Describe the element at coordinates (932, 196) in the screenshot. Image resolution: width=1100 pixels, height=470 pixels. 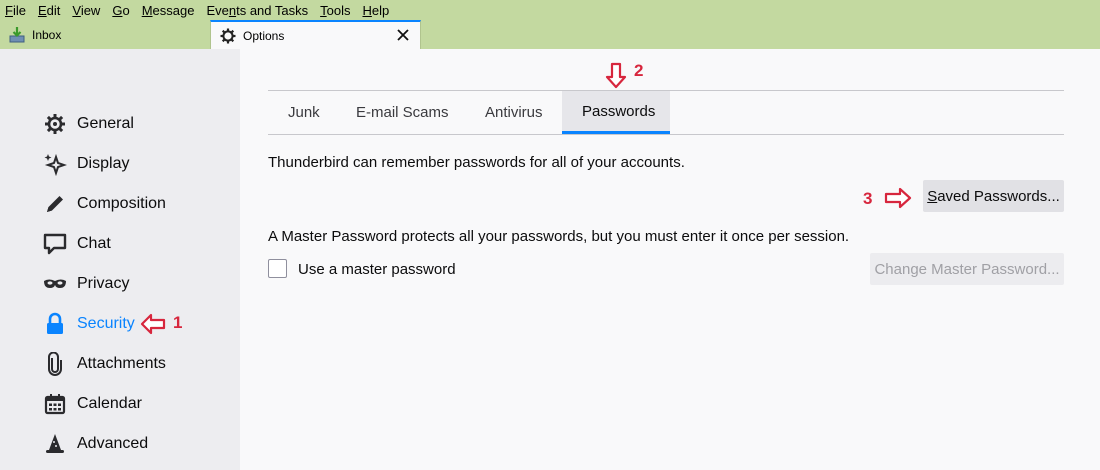
I see `saved-passwords-button-accel: S` at that location.